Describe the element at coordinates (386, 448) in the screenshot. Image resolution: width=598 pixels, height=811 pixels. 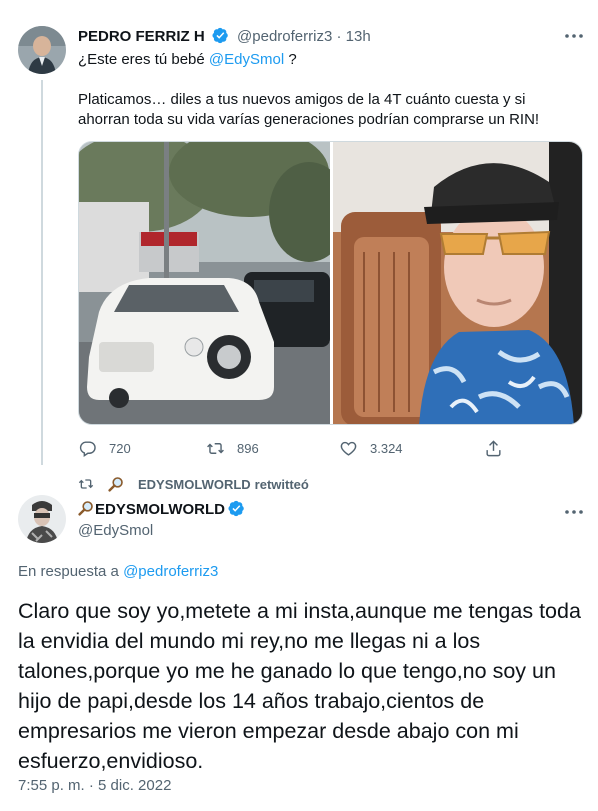
I see `like-count: 3.324` at that location.